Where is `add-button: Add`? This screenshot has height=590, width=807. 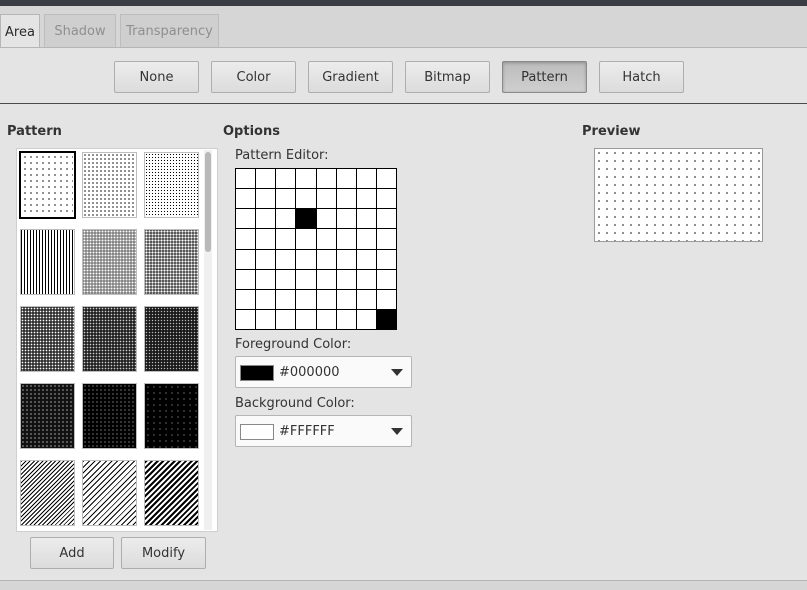
add-button: Add is located at coordinates (72, 553).